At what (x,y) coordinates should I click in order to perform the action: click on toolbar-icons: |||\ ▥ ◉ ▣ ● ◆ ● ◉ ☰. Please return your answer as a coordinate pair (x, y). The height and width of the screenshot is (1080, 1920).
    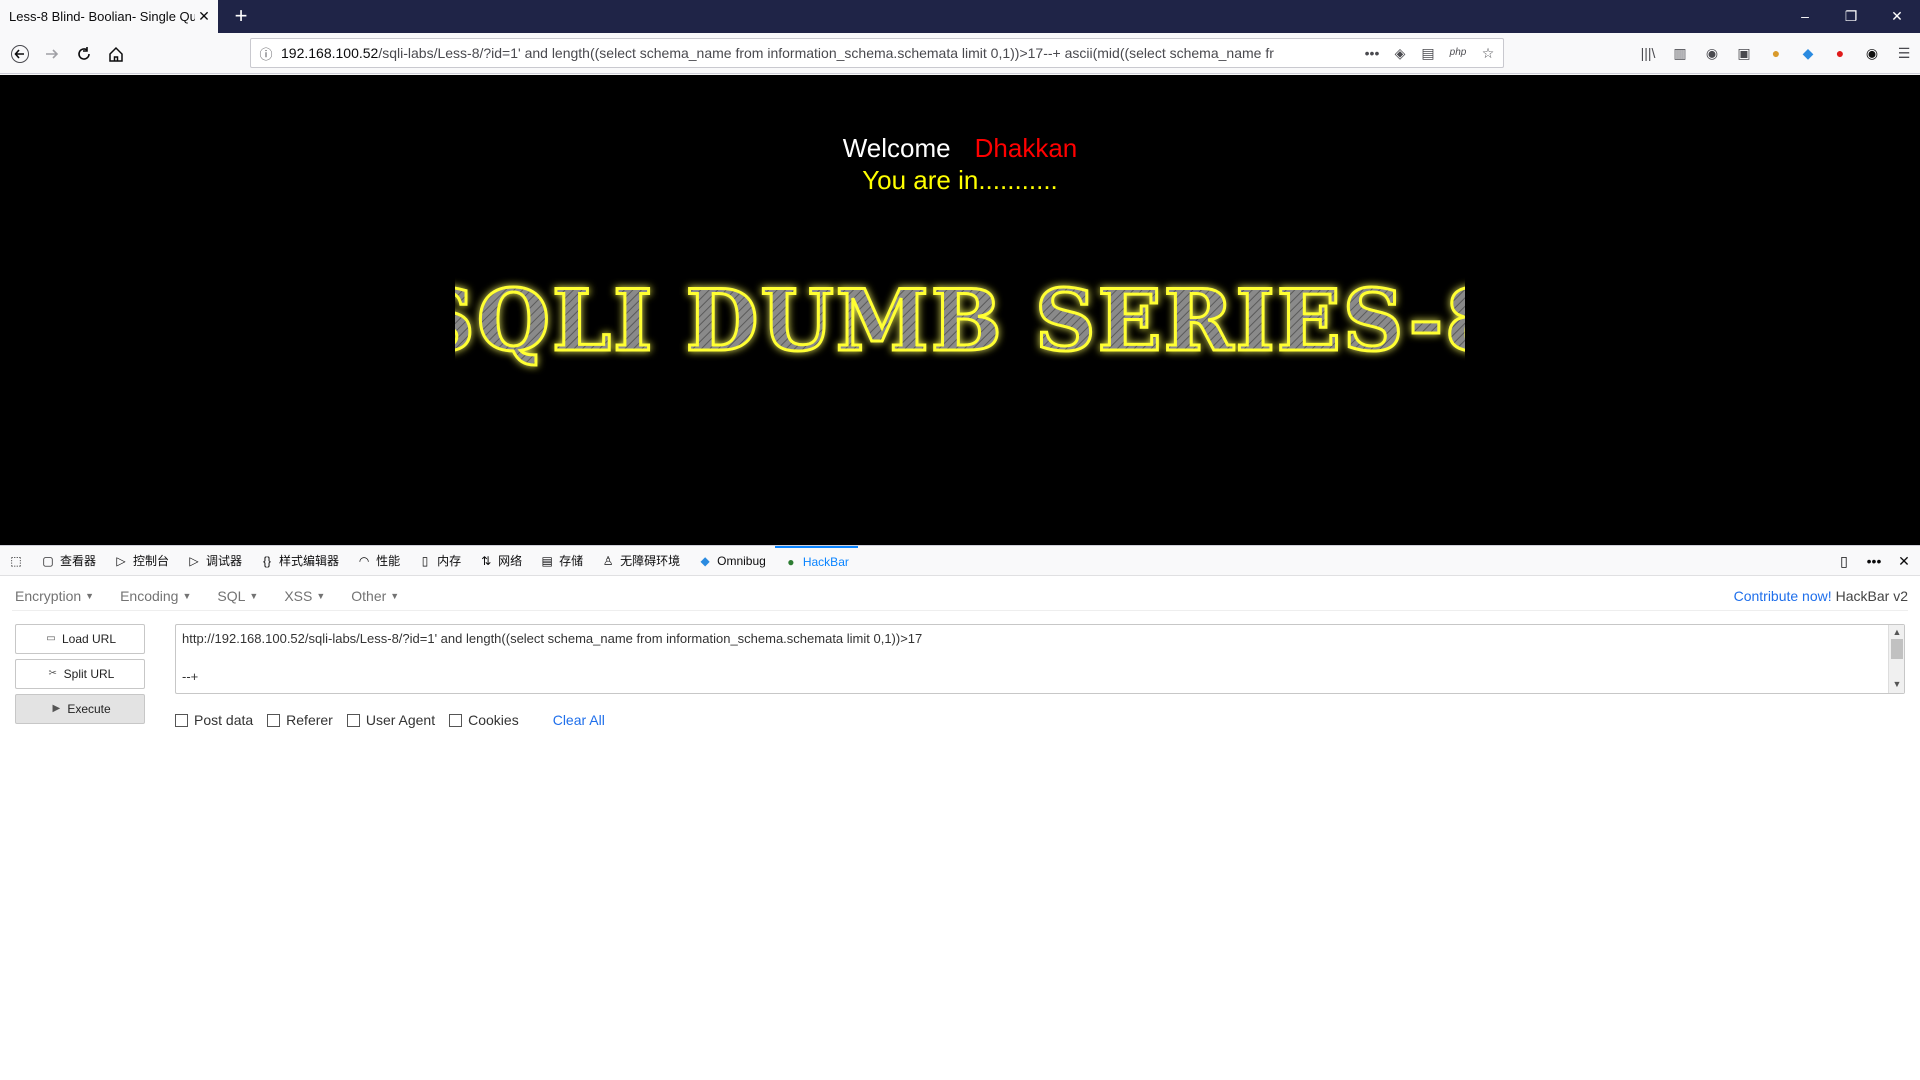
    Looking at the image, I should click on (1776, 53).